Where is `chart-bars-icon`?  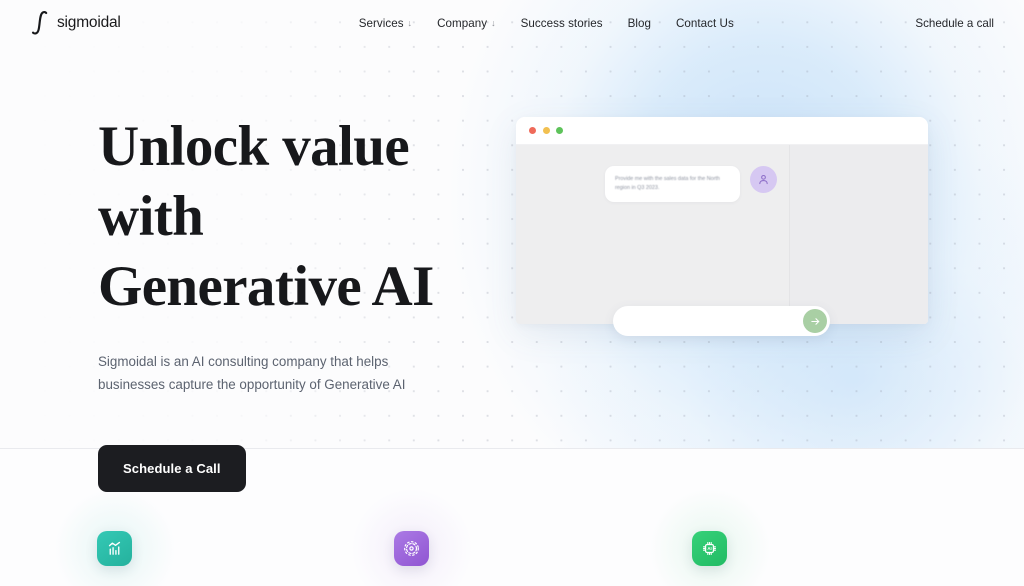 chart-bars-icon is located at coordinates (114, 548).